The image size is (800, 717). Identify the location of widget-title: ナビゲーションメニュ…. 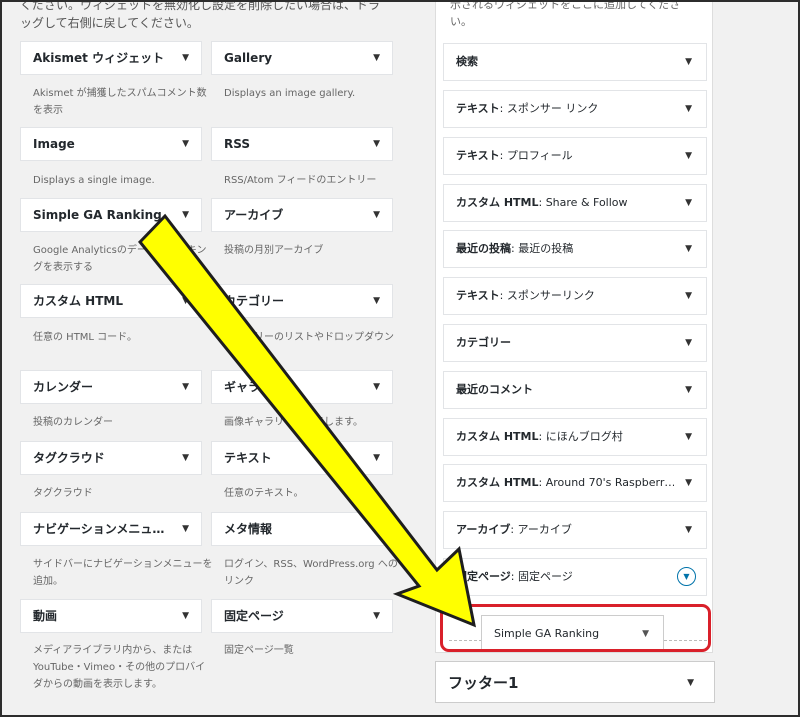
(99, 529).